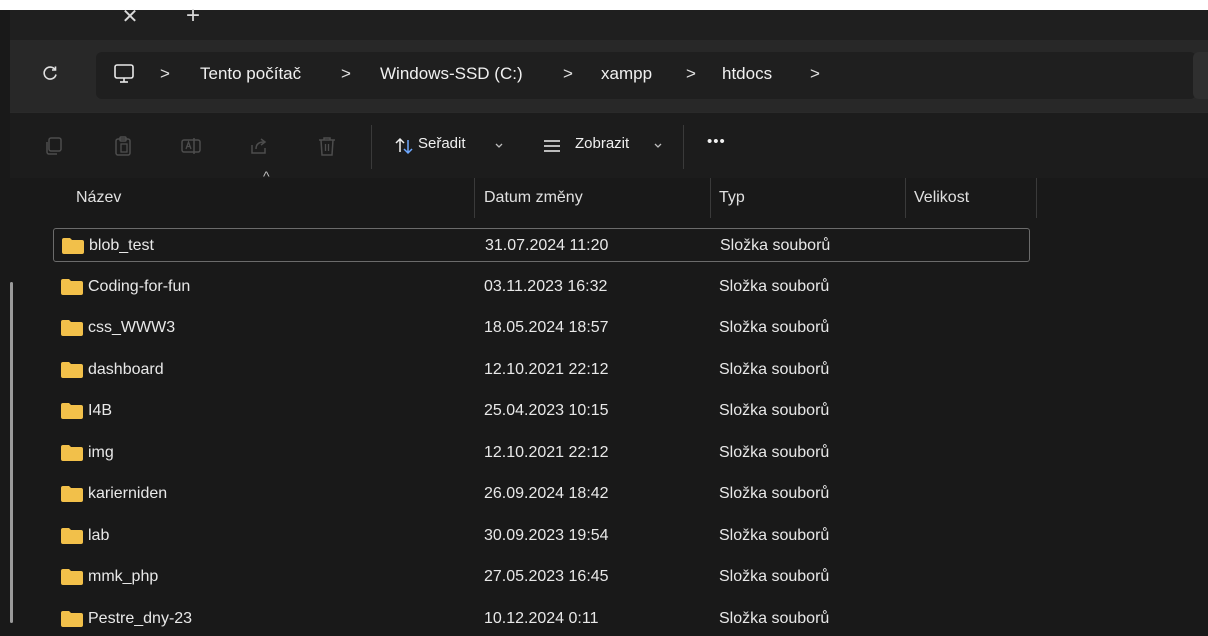 This screenshot has width=1208, height=636. I want to click on file-name: dashboard, so click(126, 369).